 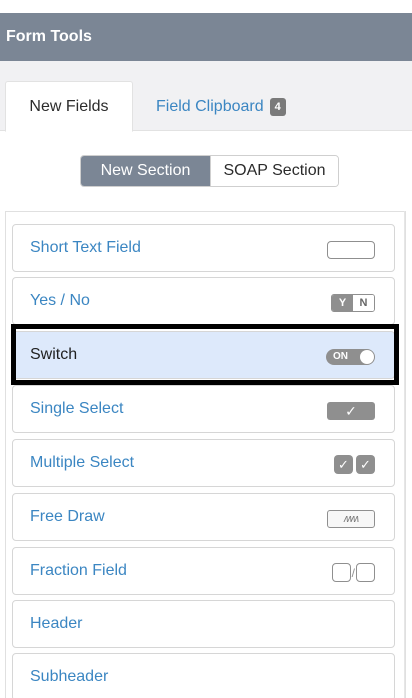 I want to click on field-label: Yes / No, so click(x=60, y=300).